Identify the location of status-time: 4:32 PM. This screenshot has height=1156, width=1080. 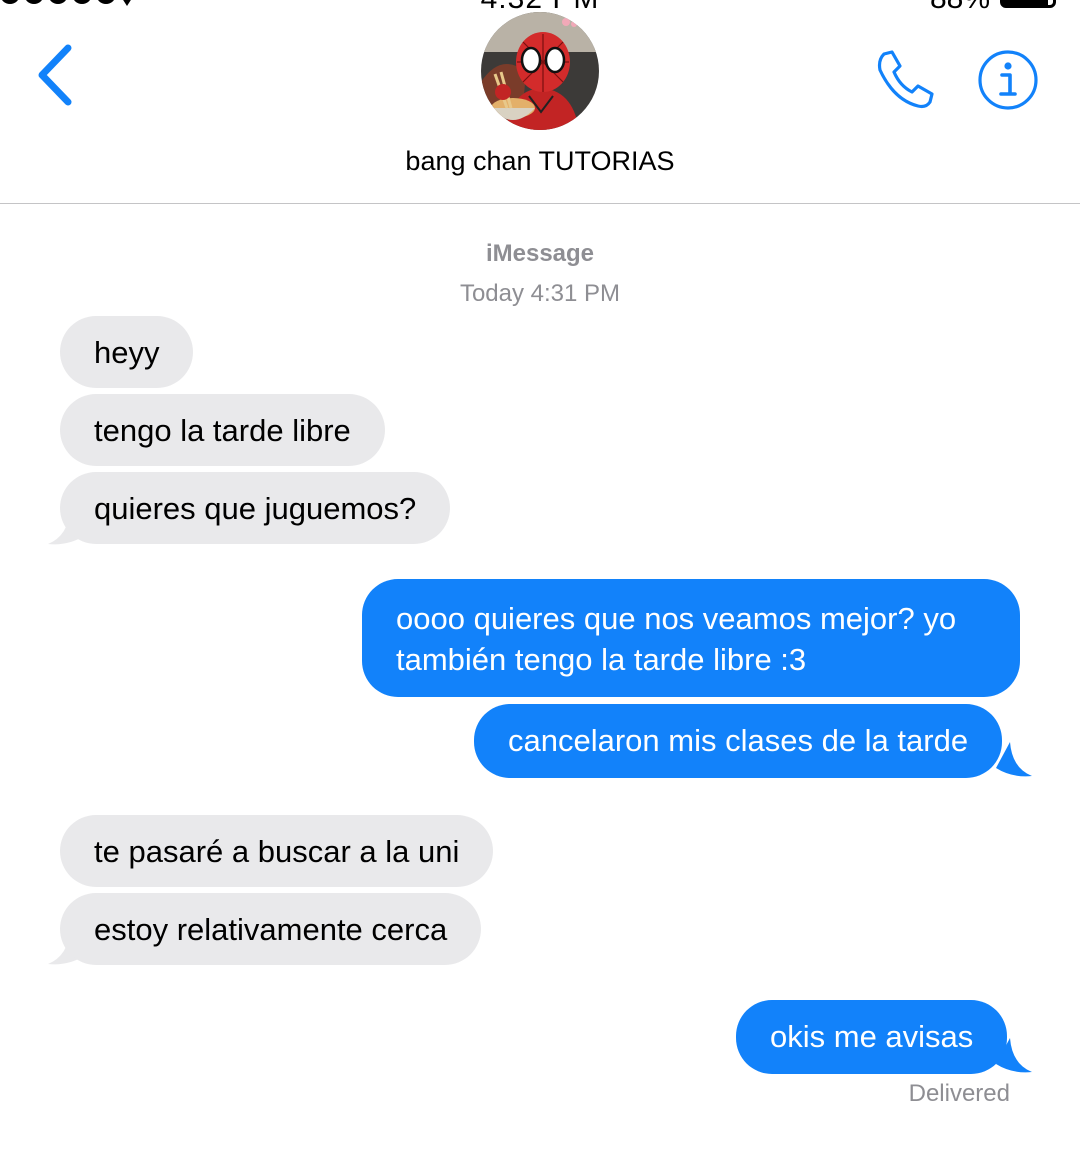
(540, 7).